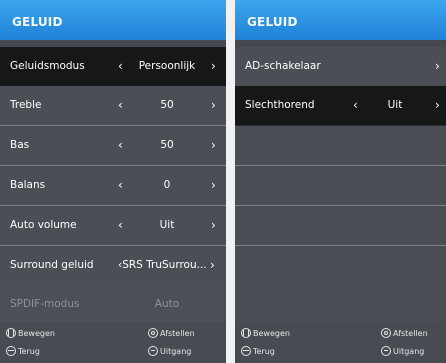  I want to click on row-label: Bas, so click(20, 145).